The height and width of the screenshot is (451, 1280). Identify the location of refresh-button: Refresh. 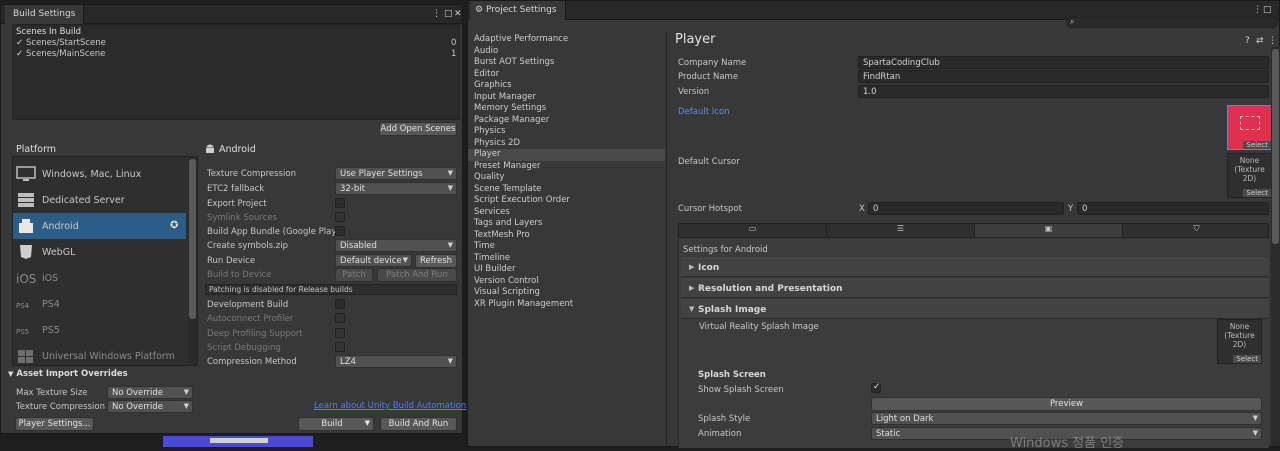
(436, 261).